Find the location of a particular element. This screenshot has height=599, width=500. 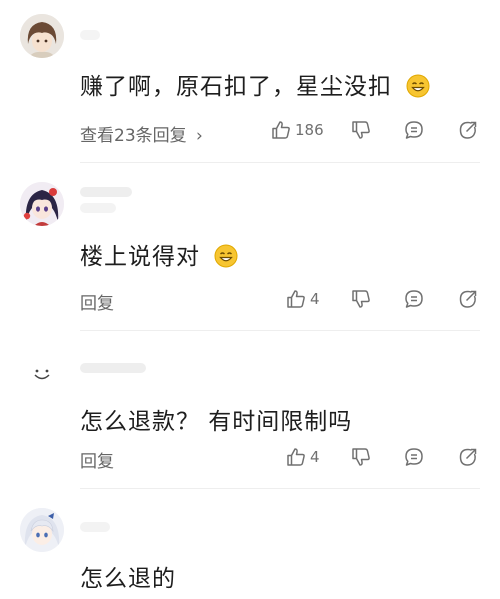

comment-text: 怎么退的 is located at coordinates (128, 579).